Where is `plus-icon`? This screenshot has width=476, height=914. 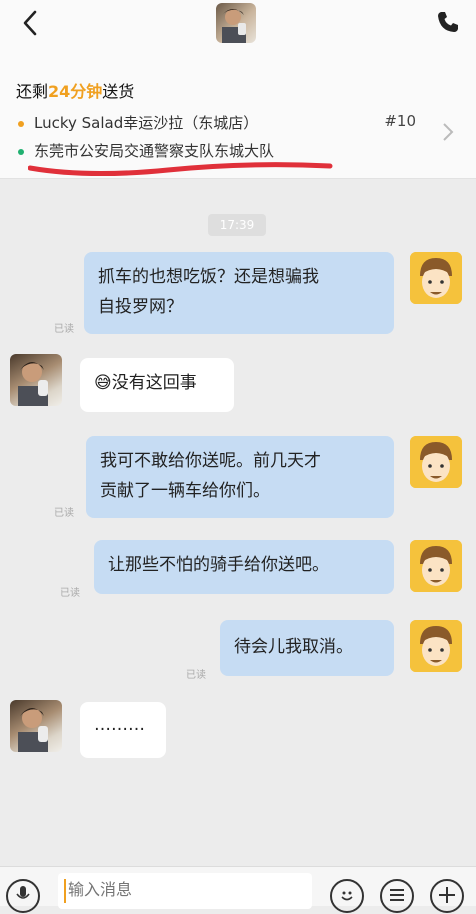
plus-icon is located at coordinates (447, 895).